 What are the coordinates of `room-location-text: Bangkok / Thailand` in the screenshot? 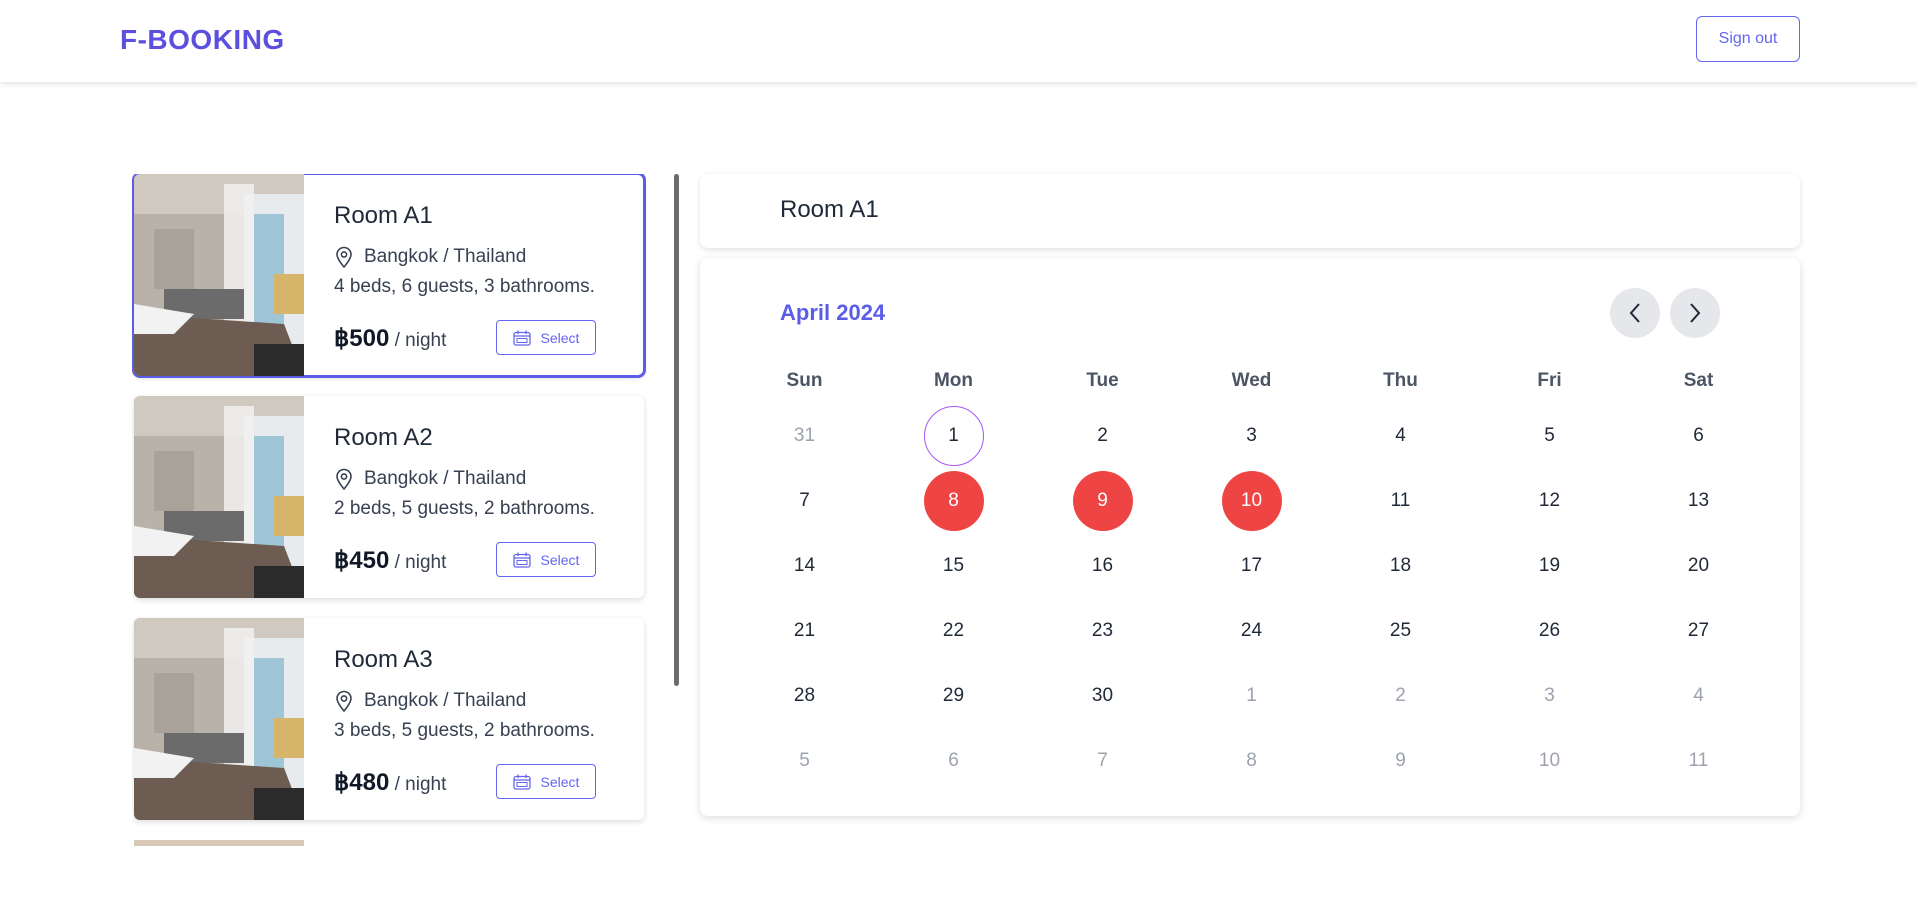 It's located at (445, 256).